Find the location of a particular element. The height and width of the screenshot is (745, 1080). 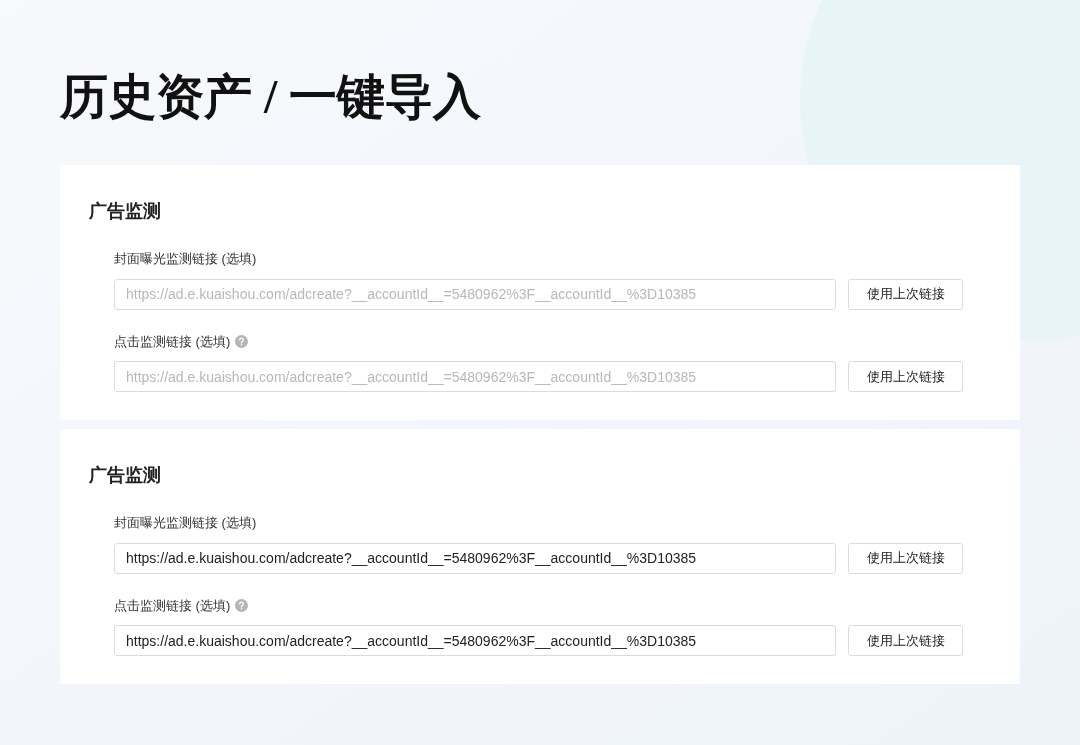

page-title: 历史资产 / 一键导入 is located at coordinates (271, 97).